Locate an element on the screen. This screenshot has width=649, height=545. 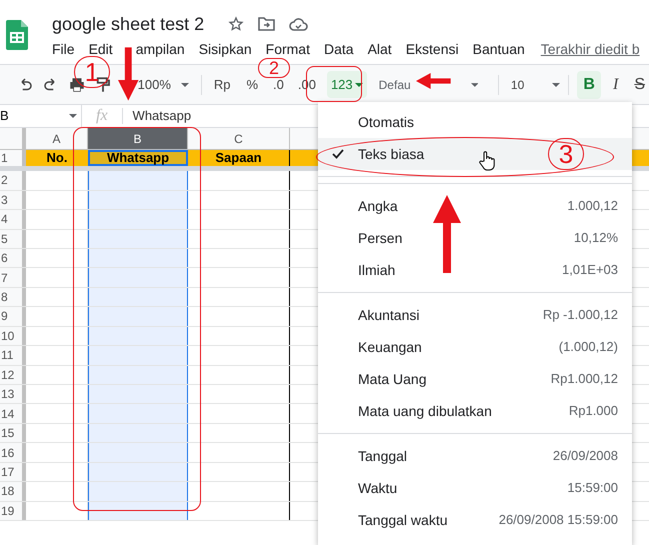
format-option: Persen 10,12% is located at coordinates (475, 238).